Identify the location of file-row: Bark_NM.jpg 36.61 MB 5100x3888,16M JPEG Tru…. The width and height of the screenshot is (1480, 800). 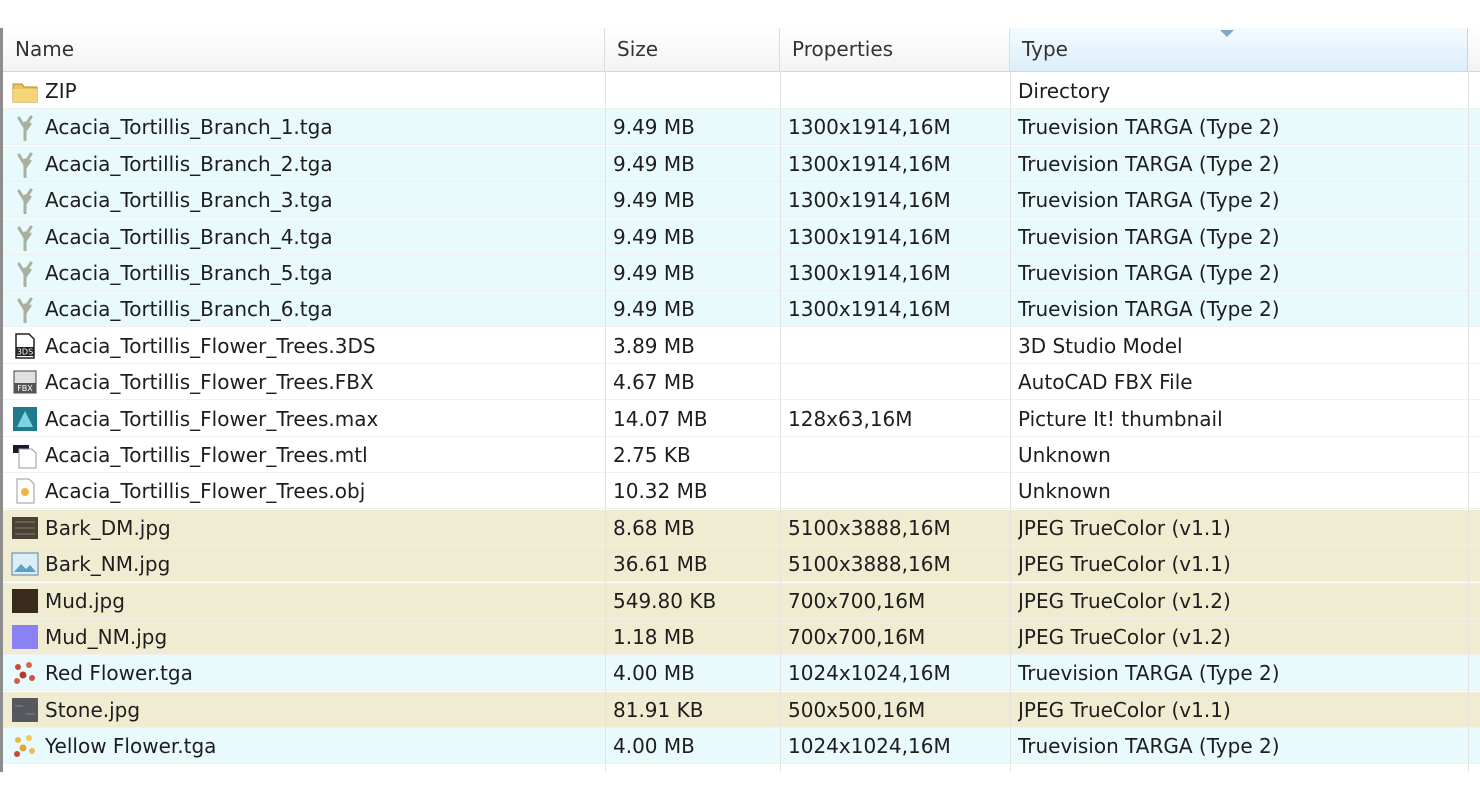
(741, 564).